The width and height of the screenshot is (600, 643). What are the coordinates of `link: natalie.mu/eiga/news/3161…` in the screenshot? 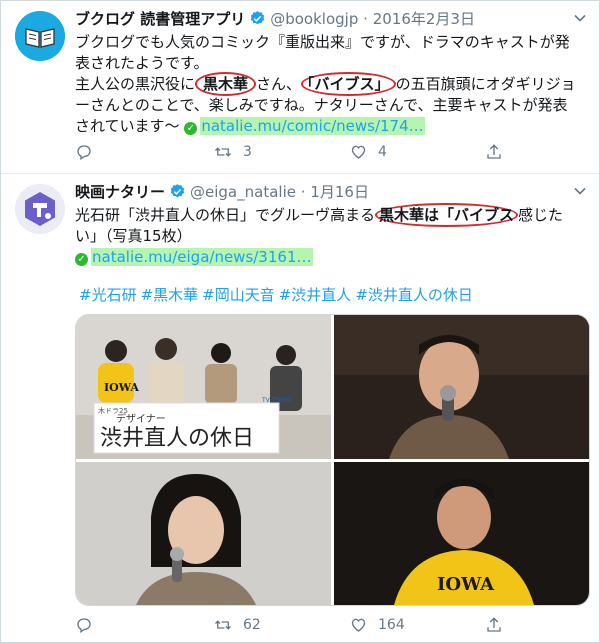 It's located at (202, 257).